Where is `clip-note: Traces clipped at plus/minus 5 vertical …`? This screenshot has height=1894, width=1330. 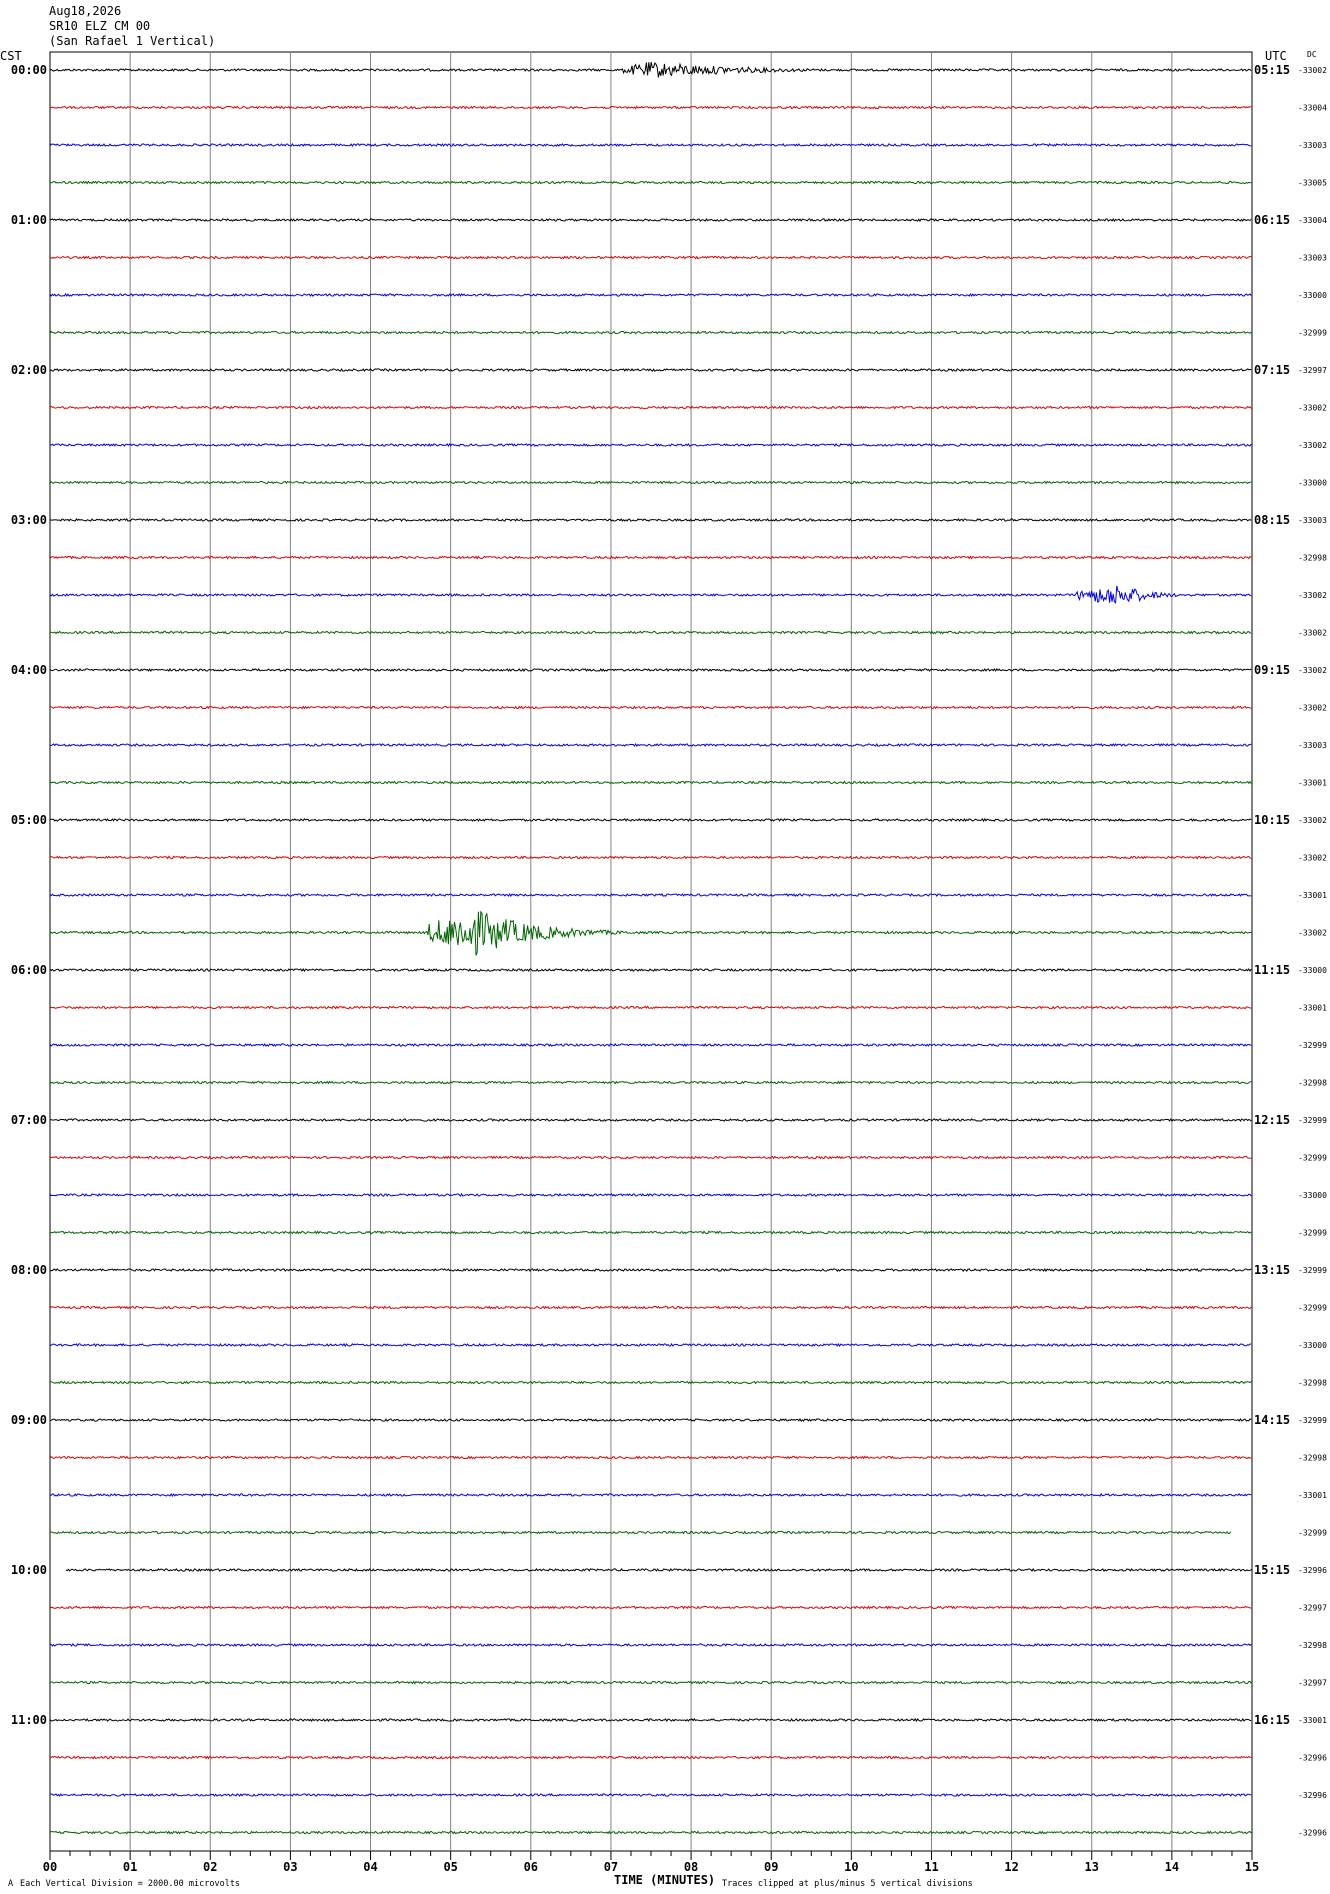 clip-note: Traces clipped at plus/minus 5 vertical … is located at coordinates (847, 1884).